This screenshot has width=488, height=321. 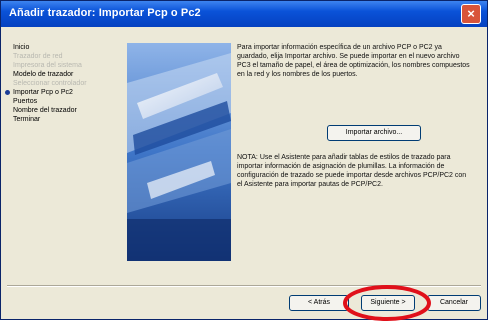 What do you see at coordinates (388, 303) in the screenshot?
I see `next-button: Siguiente >` at bounding box center [388, 303].